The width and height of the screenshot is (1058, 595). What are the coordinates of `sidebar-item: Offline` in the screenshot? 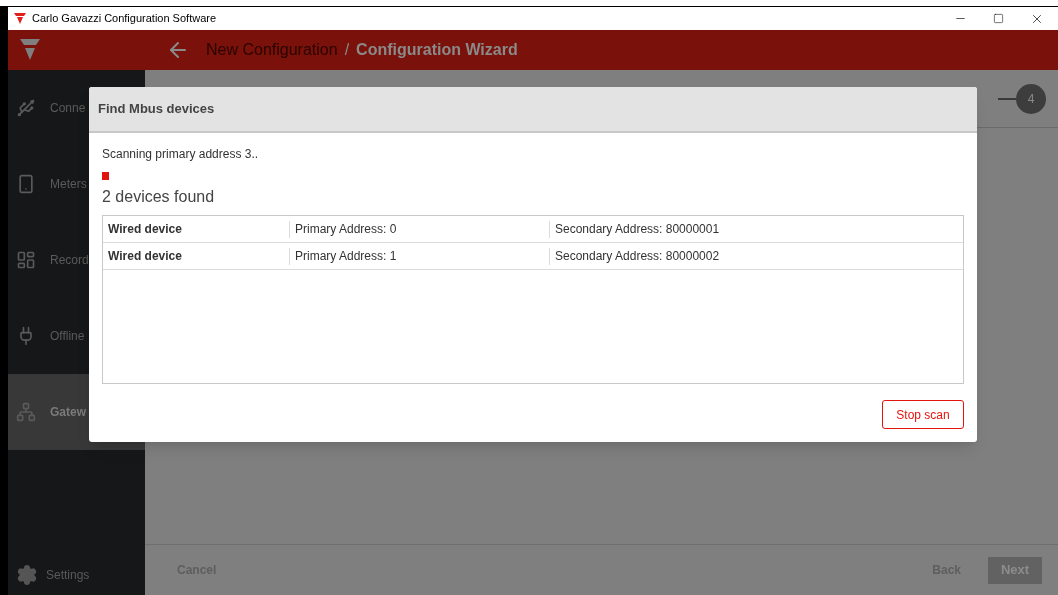 It's located at (76, 336).